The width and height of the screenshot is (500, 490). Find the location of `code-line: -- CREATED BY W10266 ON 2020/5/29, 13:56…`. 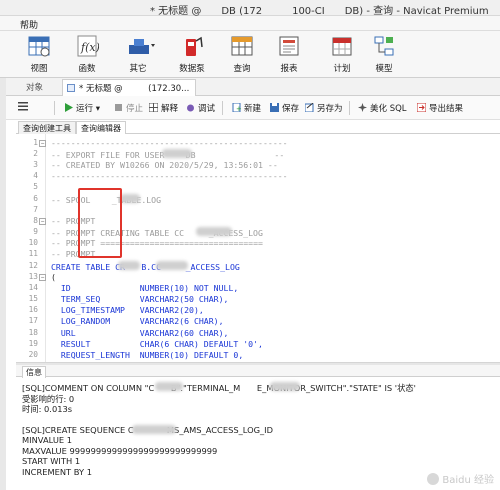

code-line: -- CREATED BY W10266 ON 2020/5/29, 13:56… is located at coordinates (164, 165).